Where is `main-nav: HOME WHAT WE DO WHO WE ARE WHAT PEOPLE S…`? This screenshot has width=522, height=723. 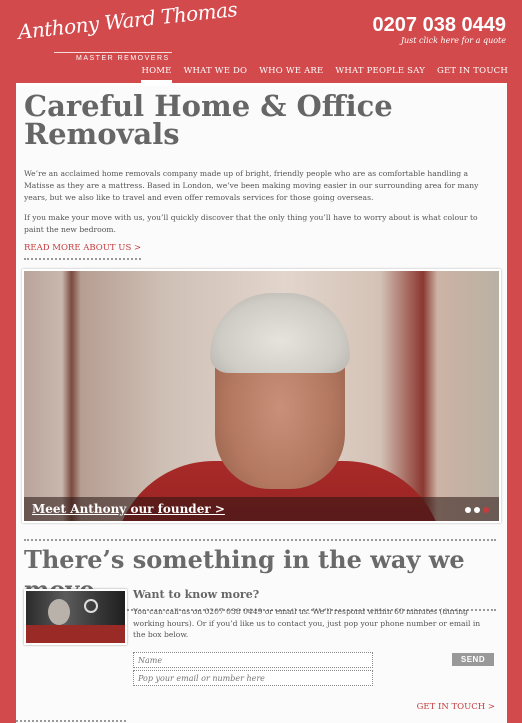 main-nav: HOME WHAT WE DO WHO WE ARE WHAT PEOPLE S… is located at coordinates (324, 74).